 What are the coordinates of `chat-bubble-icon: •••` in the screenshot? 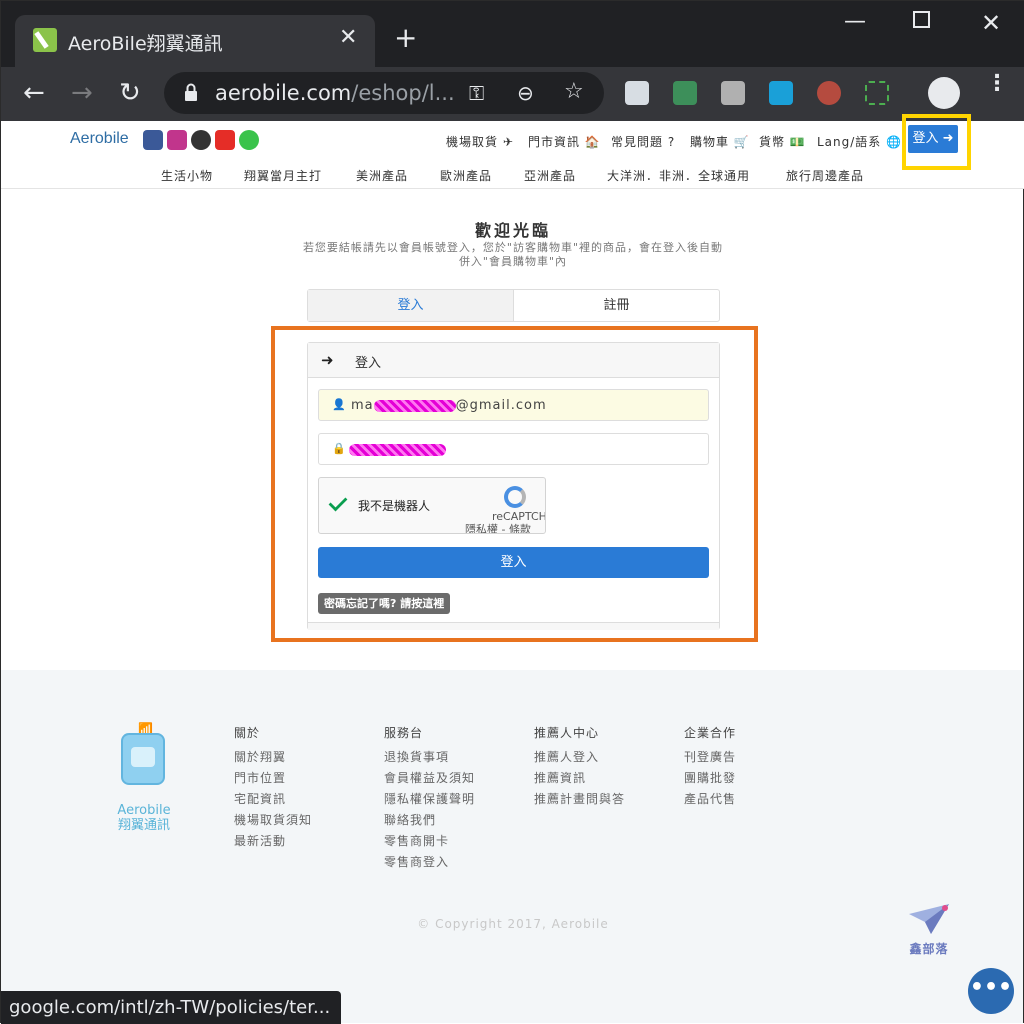 It's located at (991, 991).